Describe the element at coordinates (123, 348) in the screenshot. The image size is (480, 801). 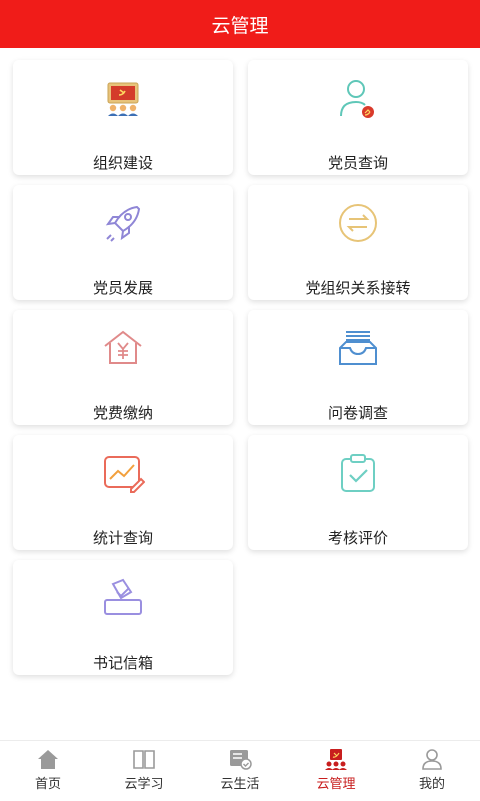
I see `yuan-house-icon` at that location.